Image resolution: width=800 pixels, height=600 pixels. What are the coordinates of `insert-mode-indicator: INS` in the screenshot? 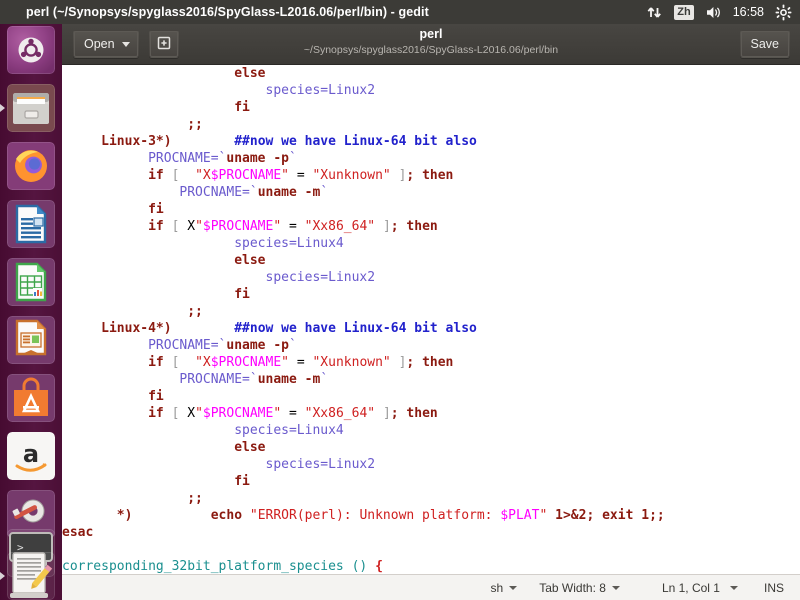 It's located at (774, 588).